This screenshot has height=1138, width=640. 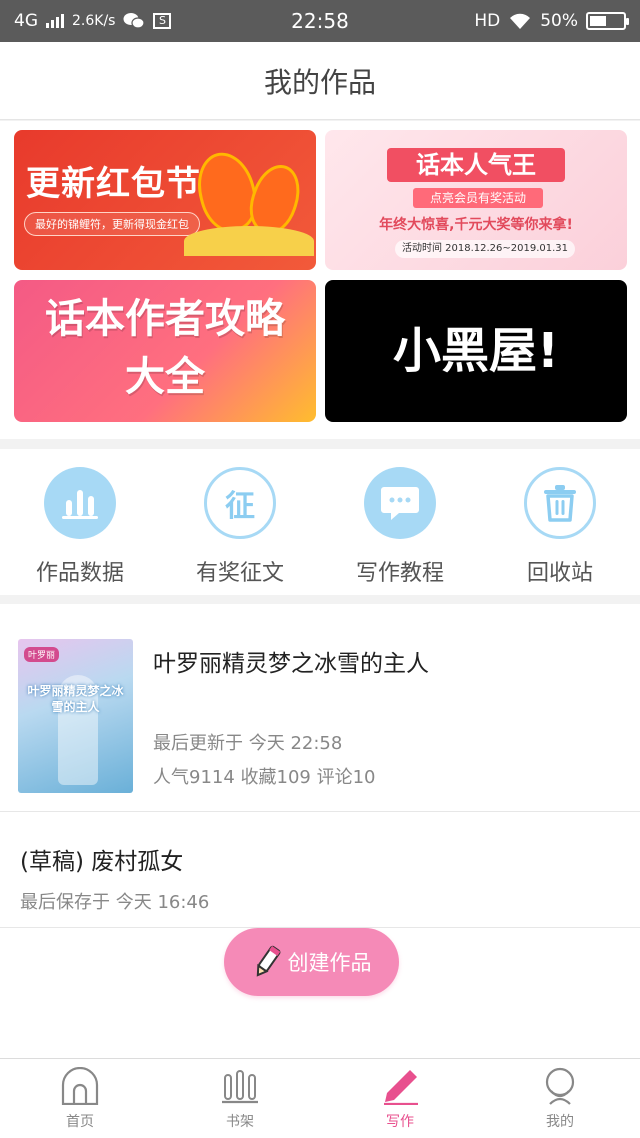 What do you see at coordinates (400, 503) in the screenshot?
I see `chat-bubble-icon` at bounding box center [400, 503].